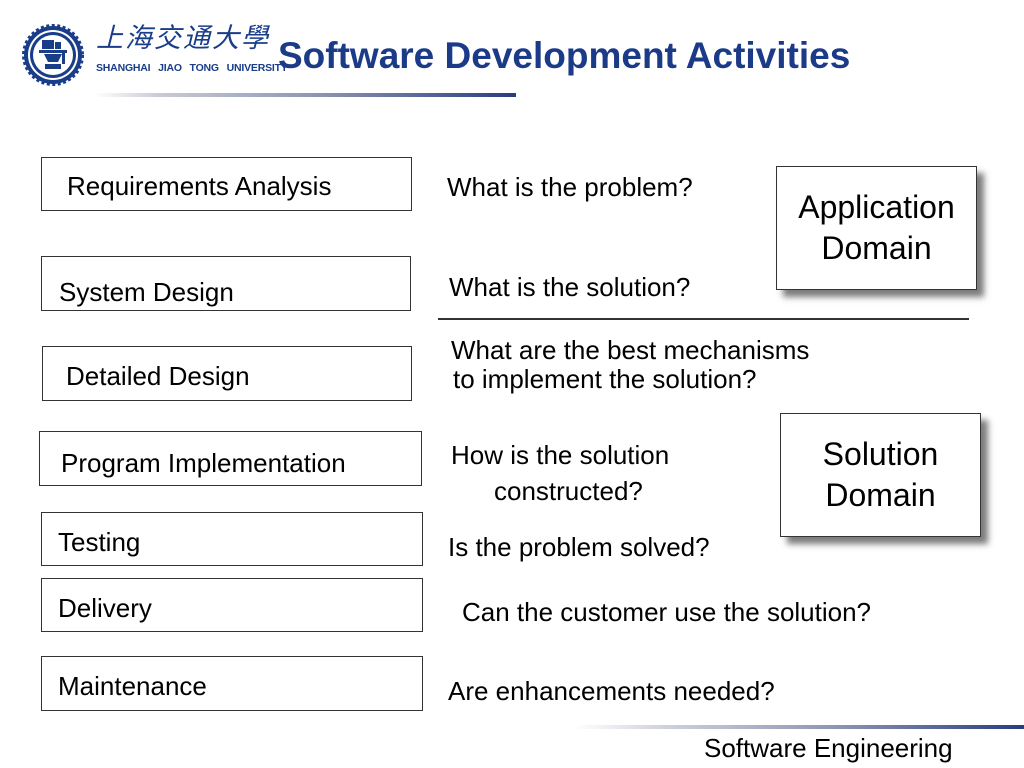  What do you see at coordinates (199, 186) in the screenshot?
I see `activity-label: Requirements Analysis` at bounding box center [199, 186].